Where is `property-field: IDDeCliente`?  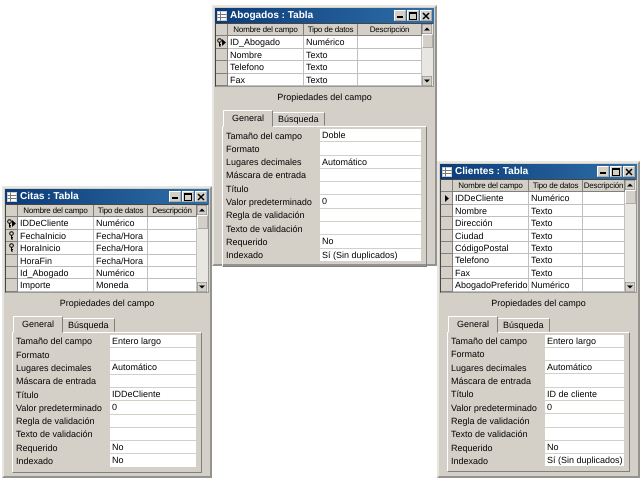 property-field: IDDeCliente is located at coordinates (153, 395).